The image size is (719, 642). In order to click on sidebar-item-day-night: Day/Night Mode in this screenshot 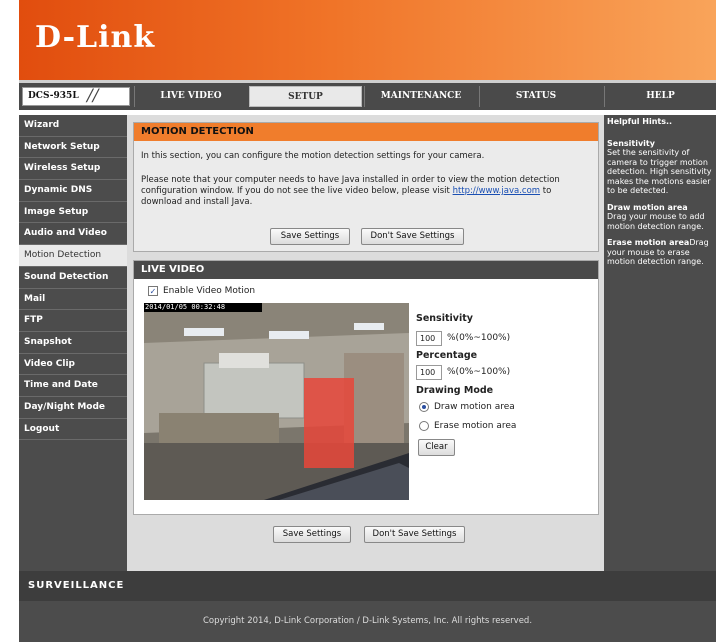, I will do `click(73, 408)`.